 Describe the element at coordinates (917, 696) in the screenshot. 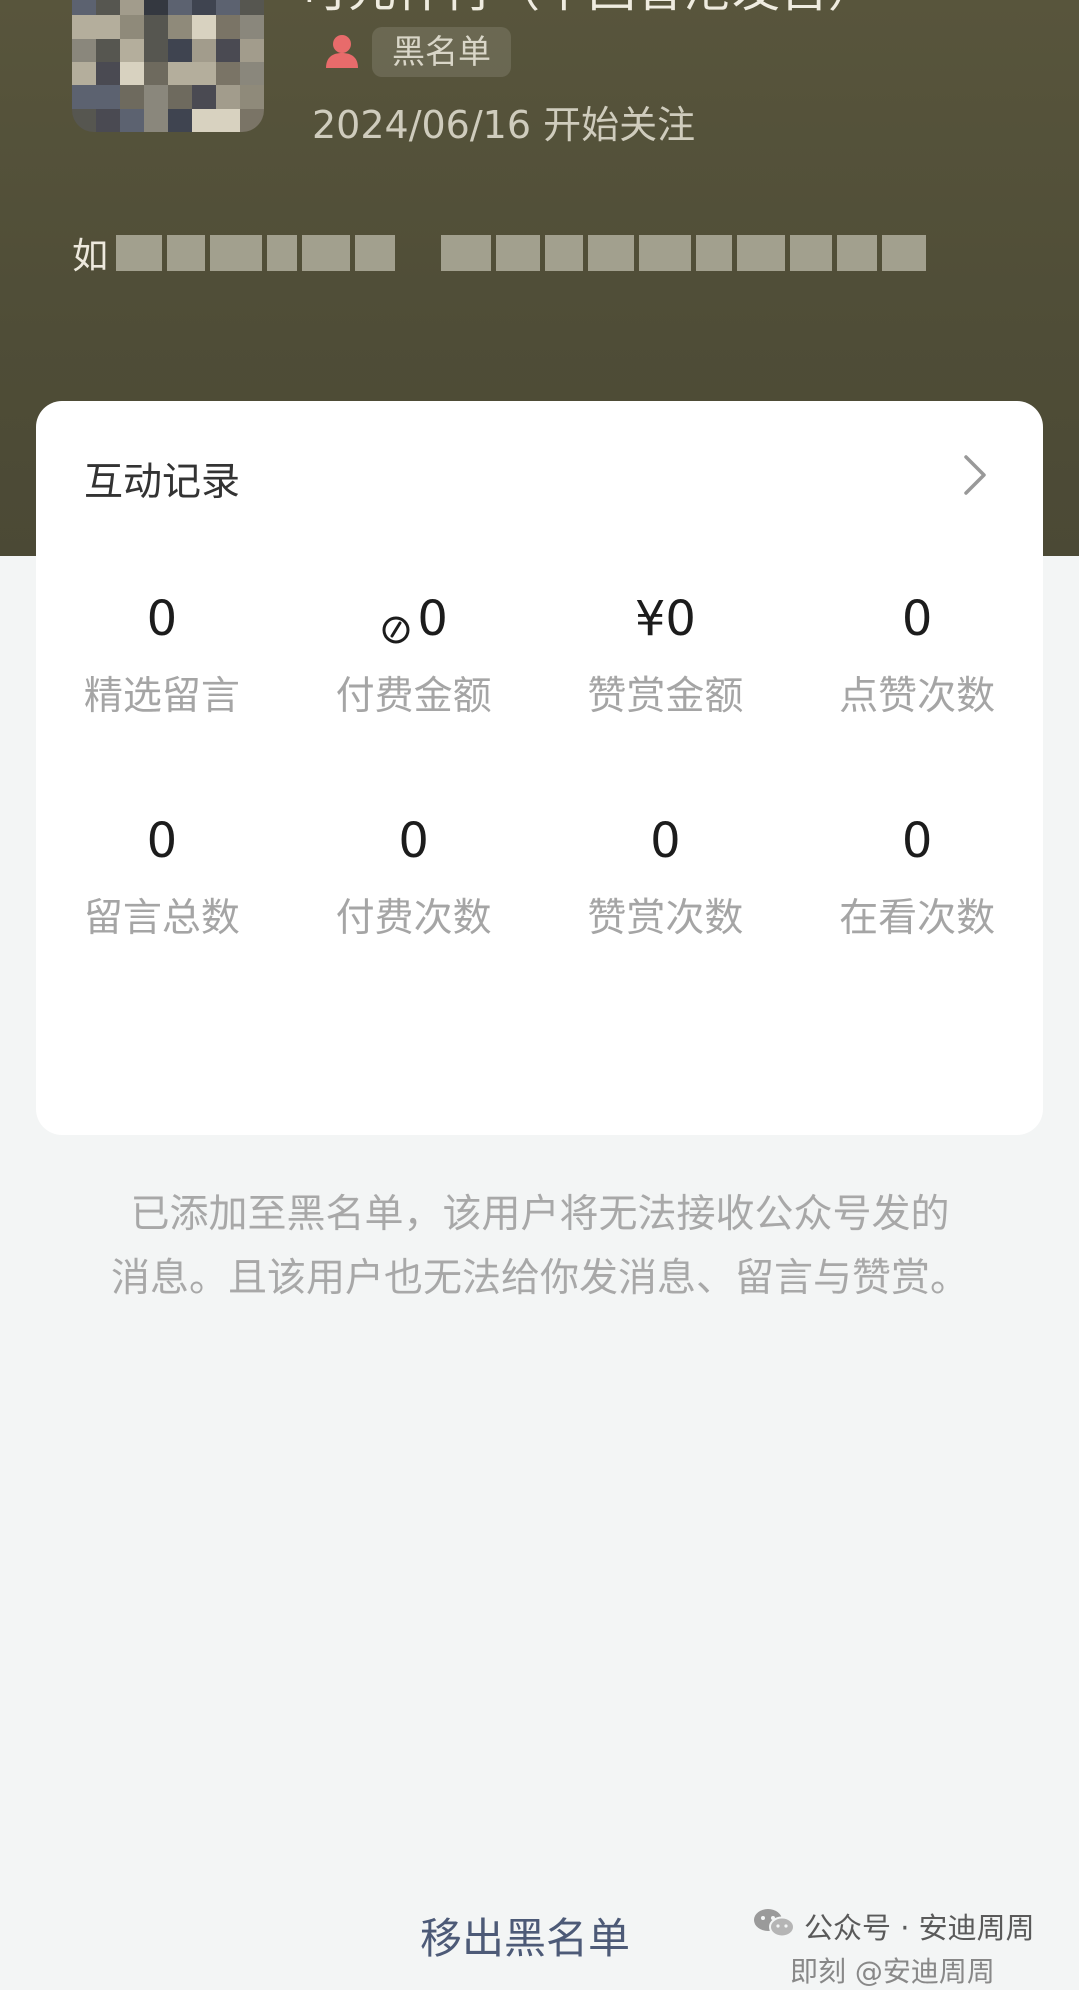

I see `stat-label: 点赞次数` at that location.